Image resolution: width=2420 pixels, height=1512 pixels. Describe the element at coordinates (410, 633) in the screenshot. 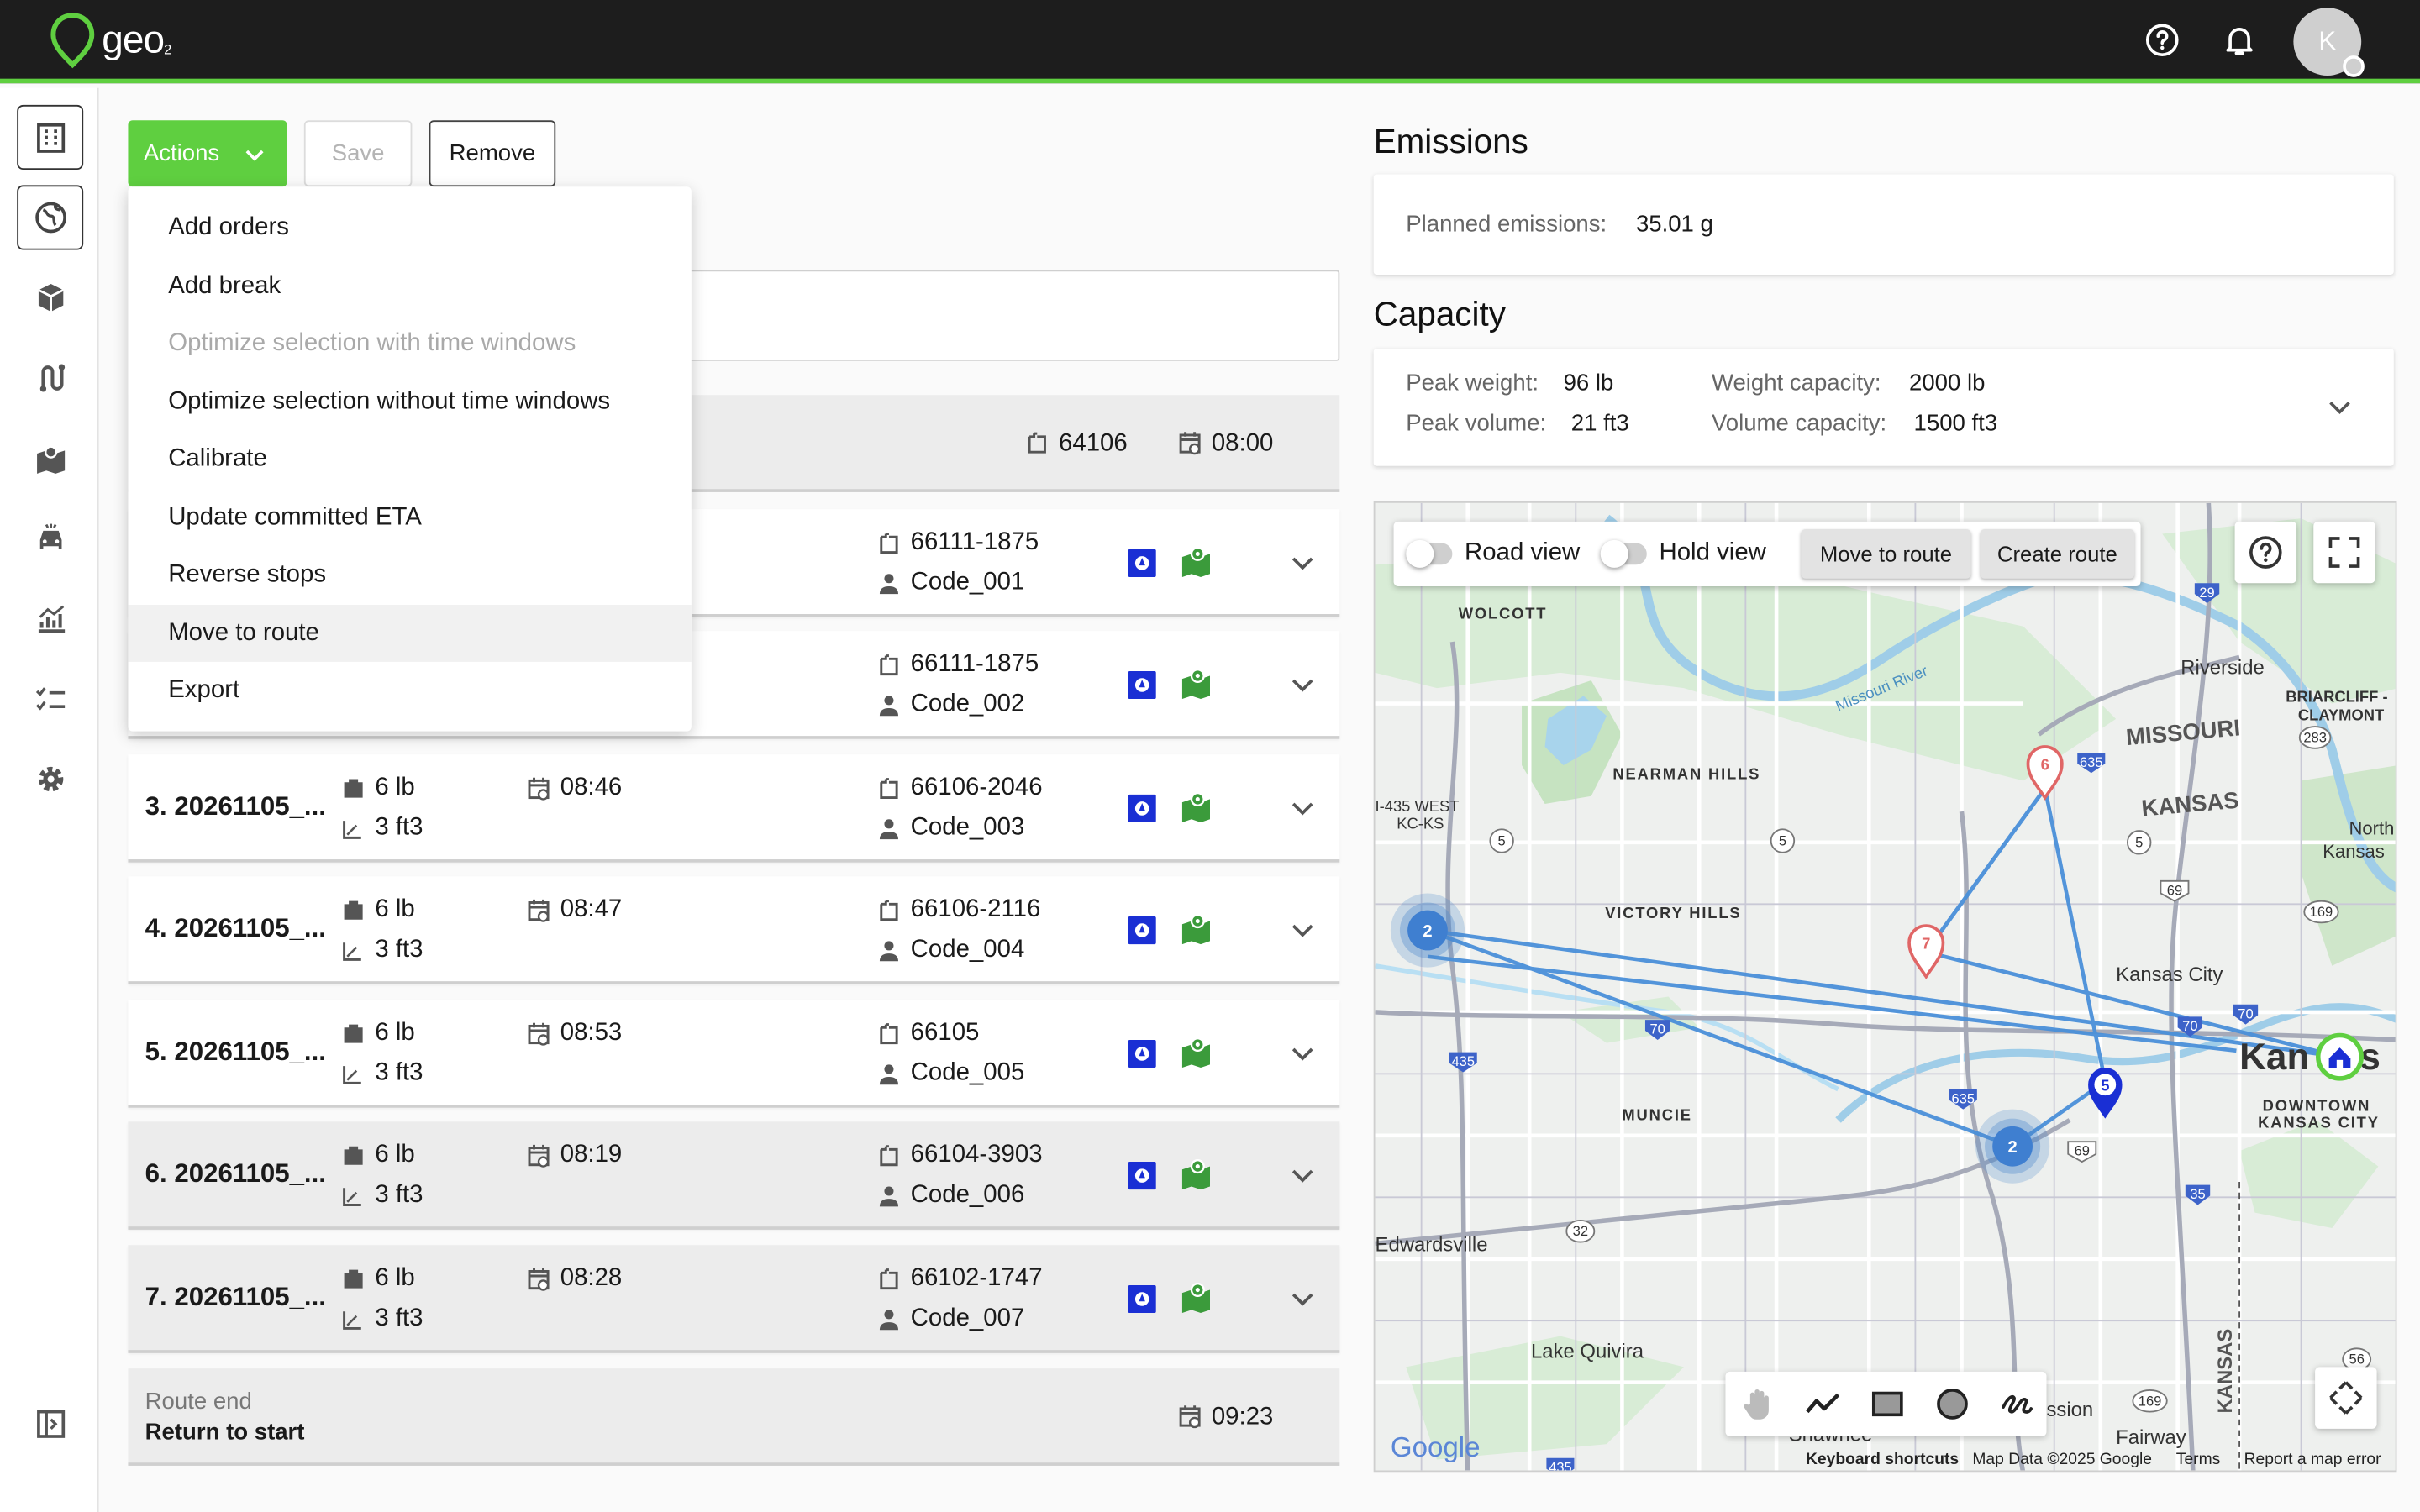

I see `menu-item-move-to-route: Move to route` at that location.